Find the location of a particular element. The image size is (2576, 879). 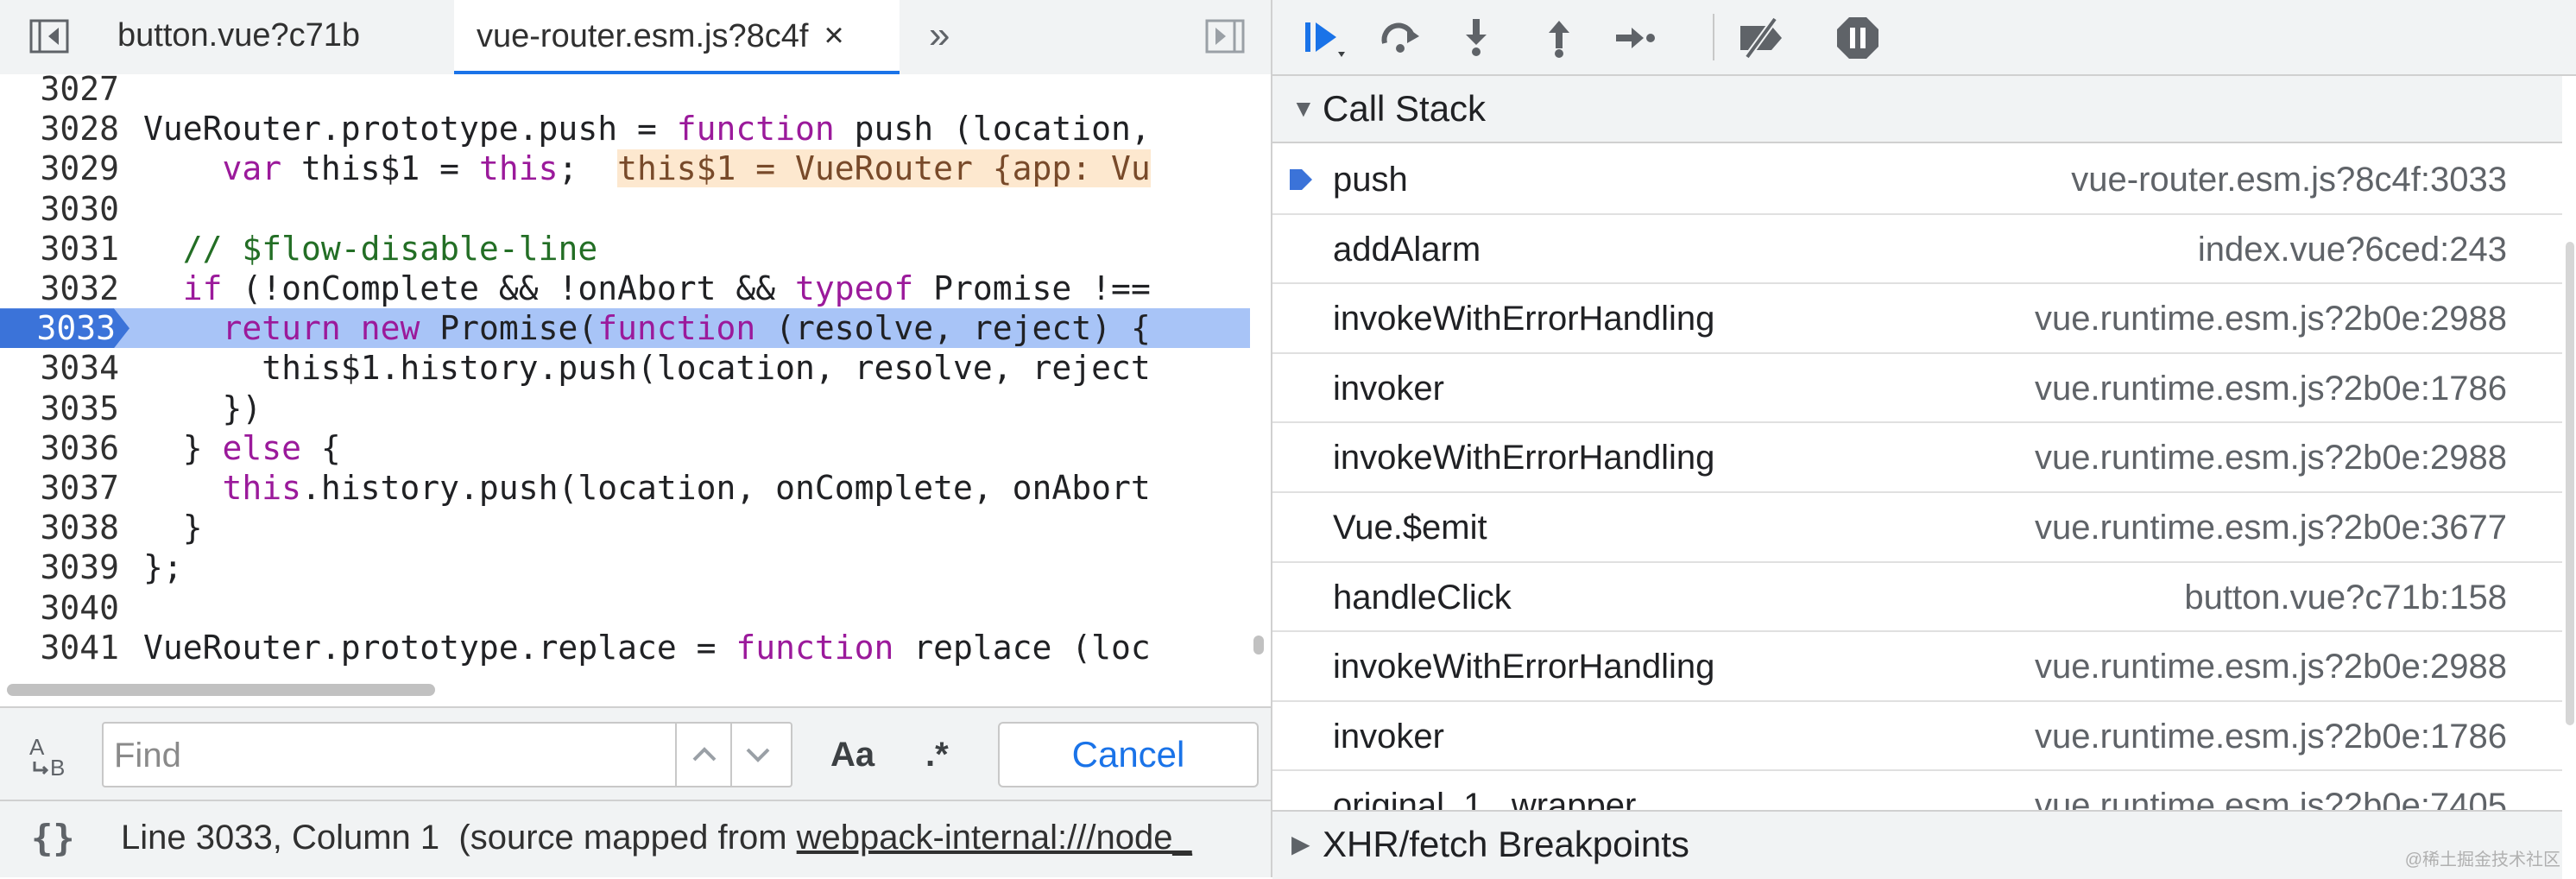

pause-on-exceptions-icon is located at coordinates (1858, 38).